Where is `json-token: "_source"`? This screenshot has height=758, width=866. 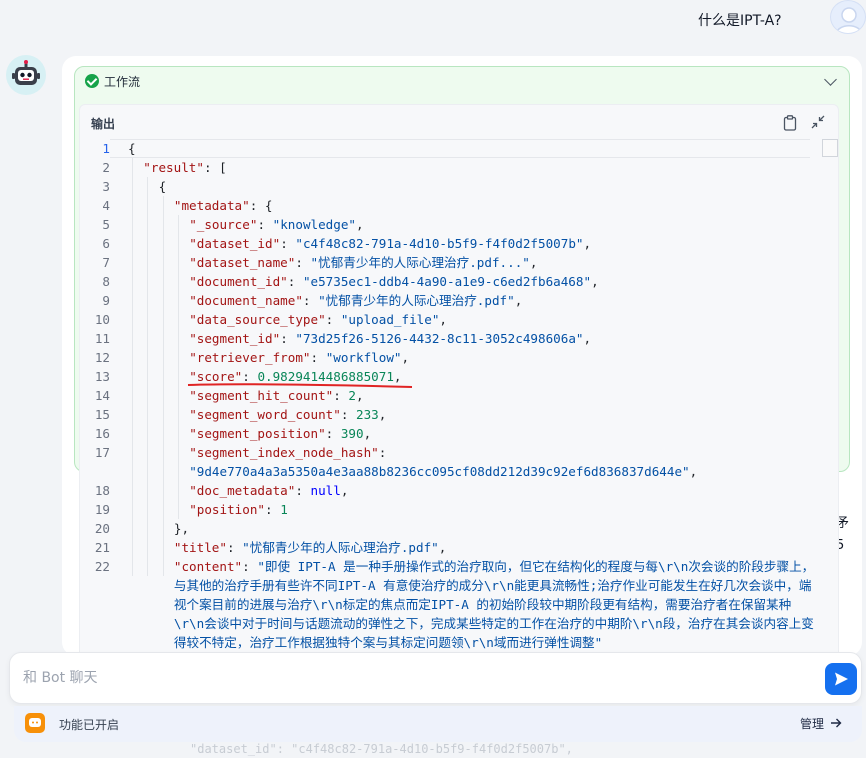
json-token: "_source" is located at coordinates (223, 224).